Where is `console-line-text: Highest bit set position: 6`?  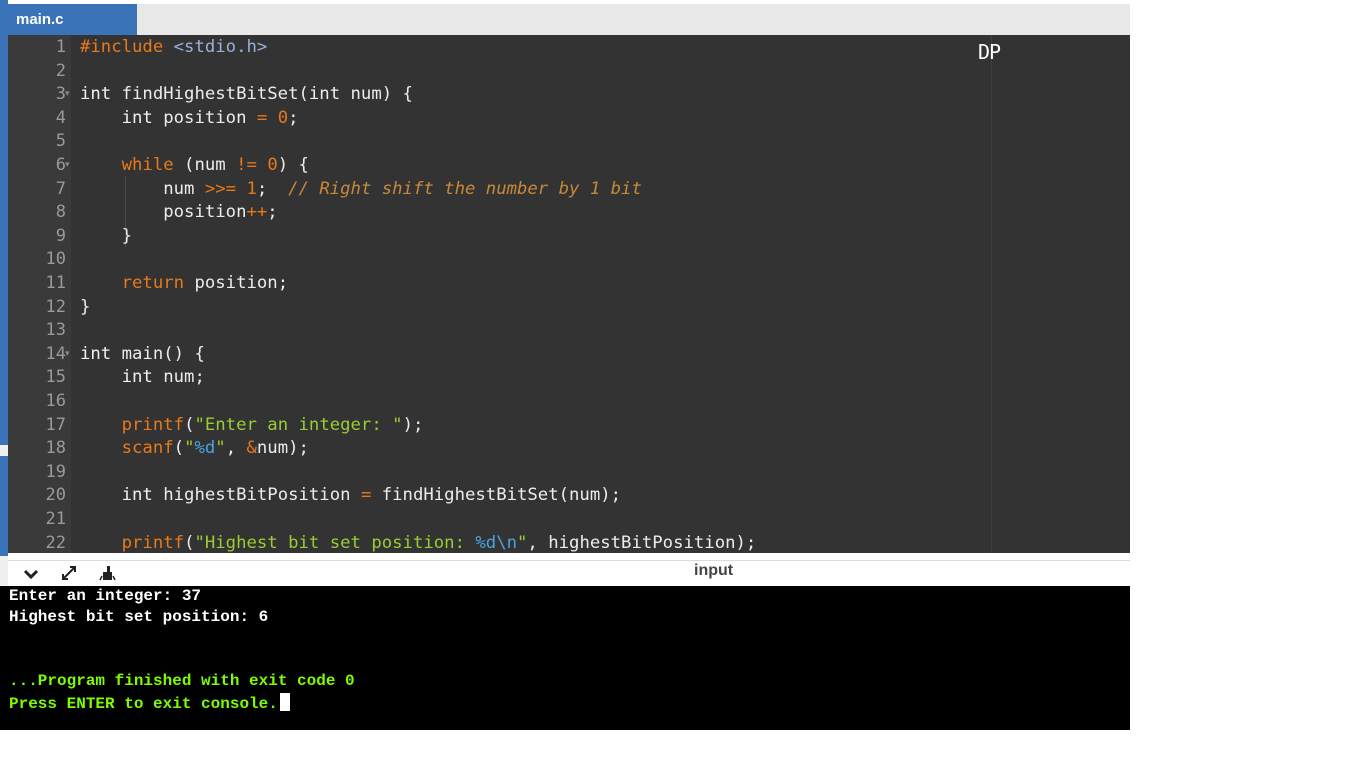 console-line-text: Highest bit set position: 6 is located at coordinates (139, 617).